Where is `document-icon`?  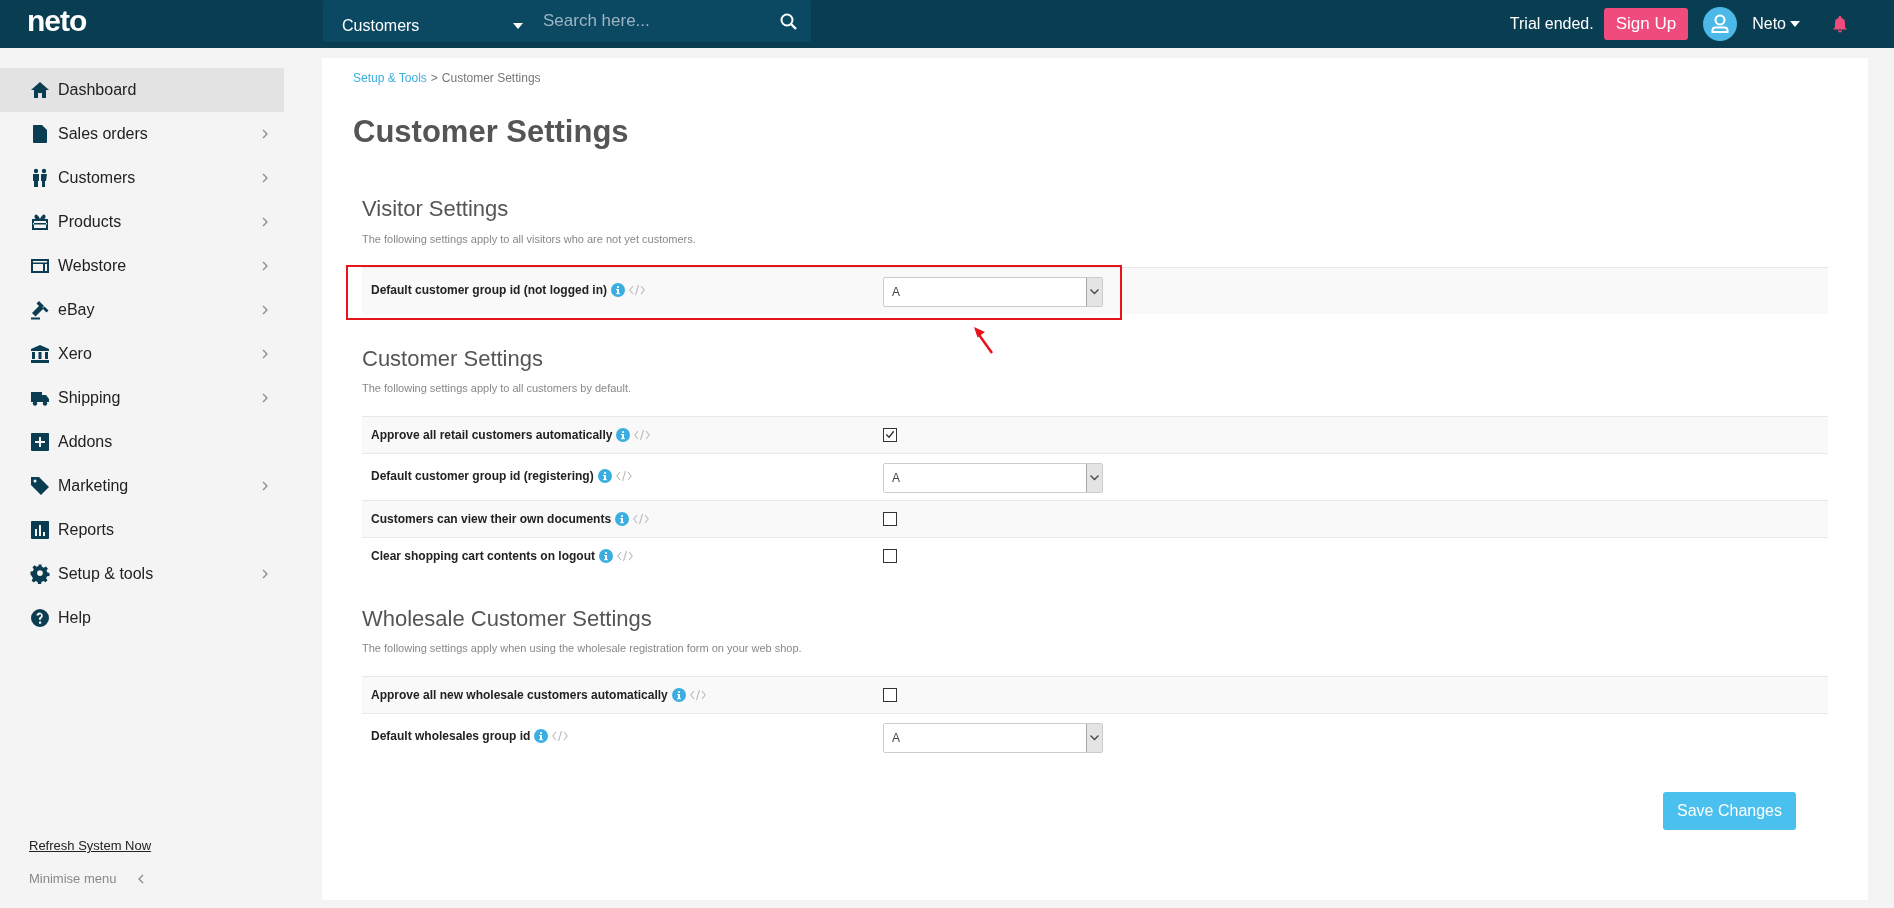
document-icon is located at coordinates (40, 134).